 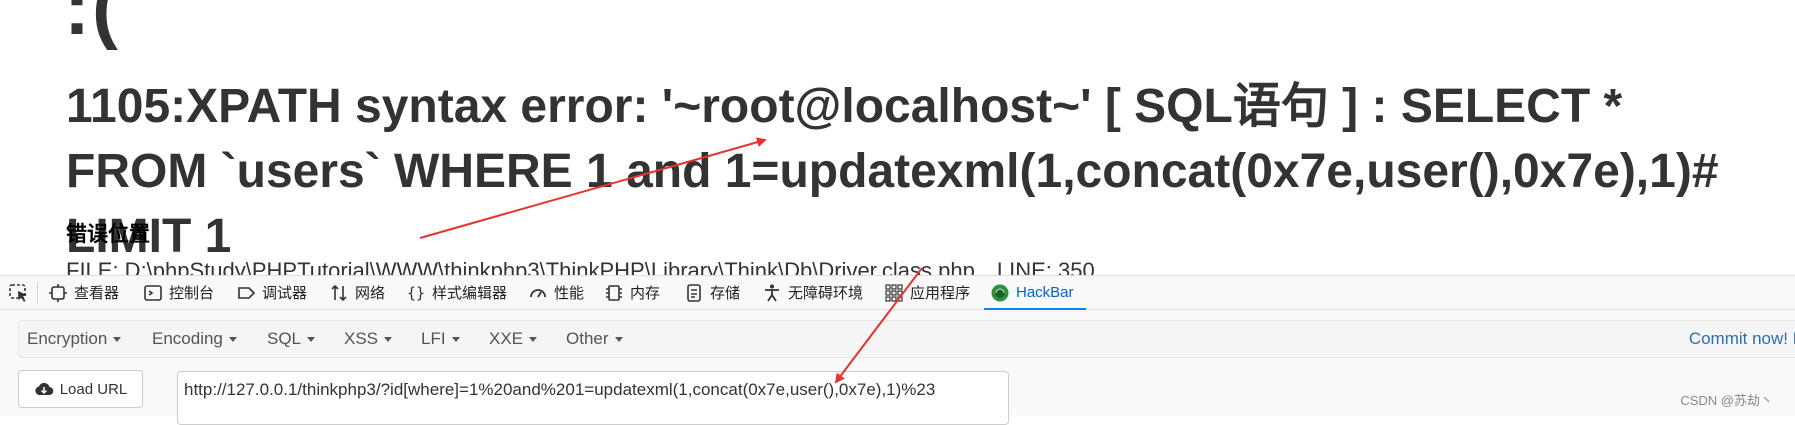 What do you see at coordinates (67, 338) in the screenshot?
I see `menu-label: Encryption` at bounding box center [67, 338].